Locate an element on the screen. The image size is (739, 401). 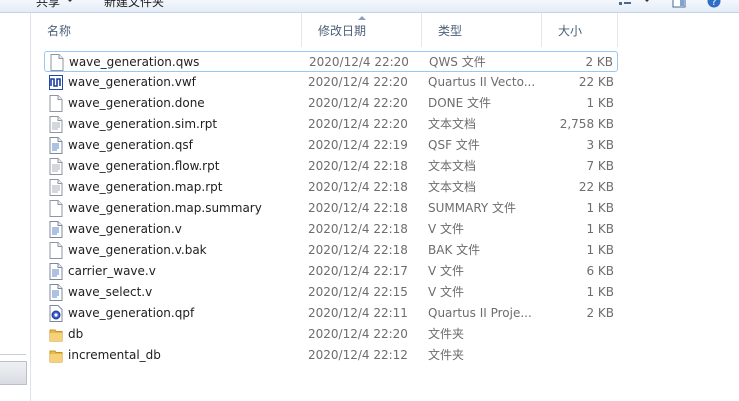
command-bar: 共享 新建文件夹 ? is located at coordinates (369, 6).